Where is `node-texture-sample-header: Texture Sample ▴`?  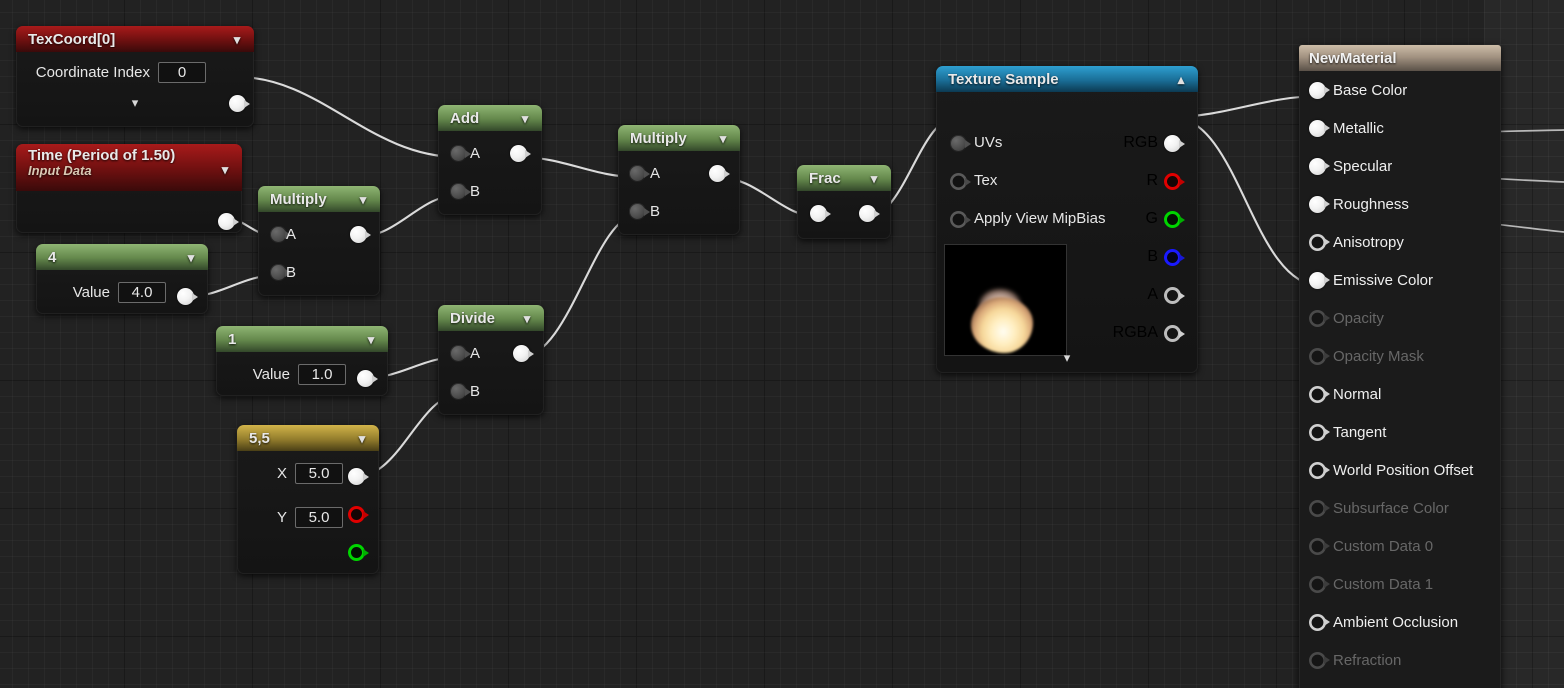
node-texture-sample-header: Texture Sample ▴ is located at coordinates (1067, 79).